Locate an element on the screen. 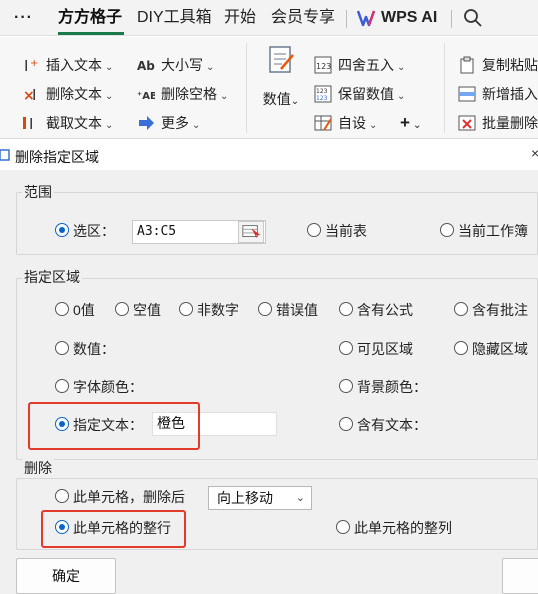  batch-delete-button: 批量删除 is located at coordinates (498, 123).